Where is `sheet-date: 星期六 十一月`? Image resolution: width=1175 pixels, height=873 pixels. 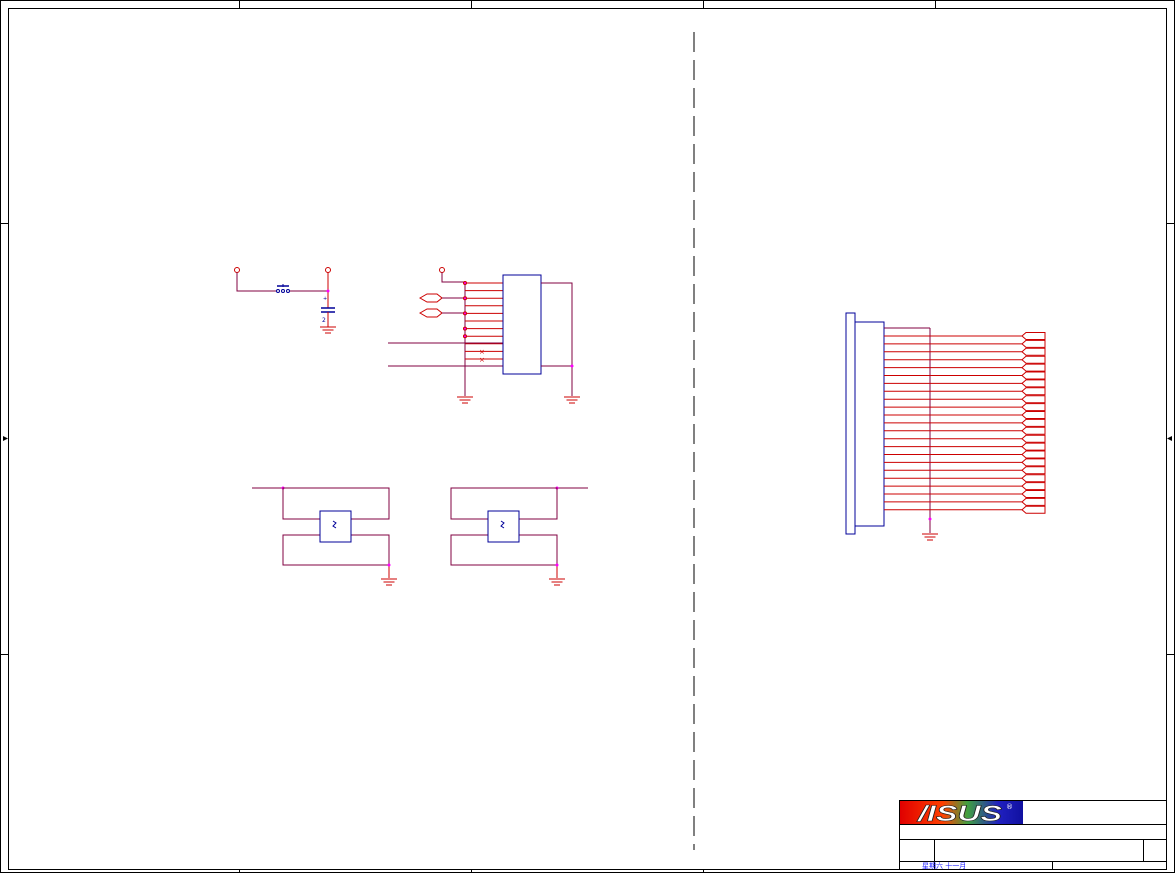 sheet-date: 星期六 十一月 is located at coordinates (944, 865).